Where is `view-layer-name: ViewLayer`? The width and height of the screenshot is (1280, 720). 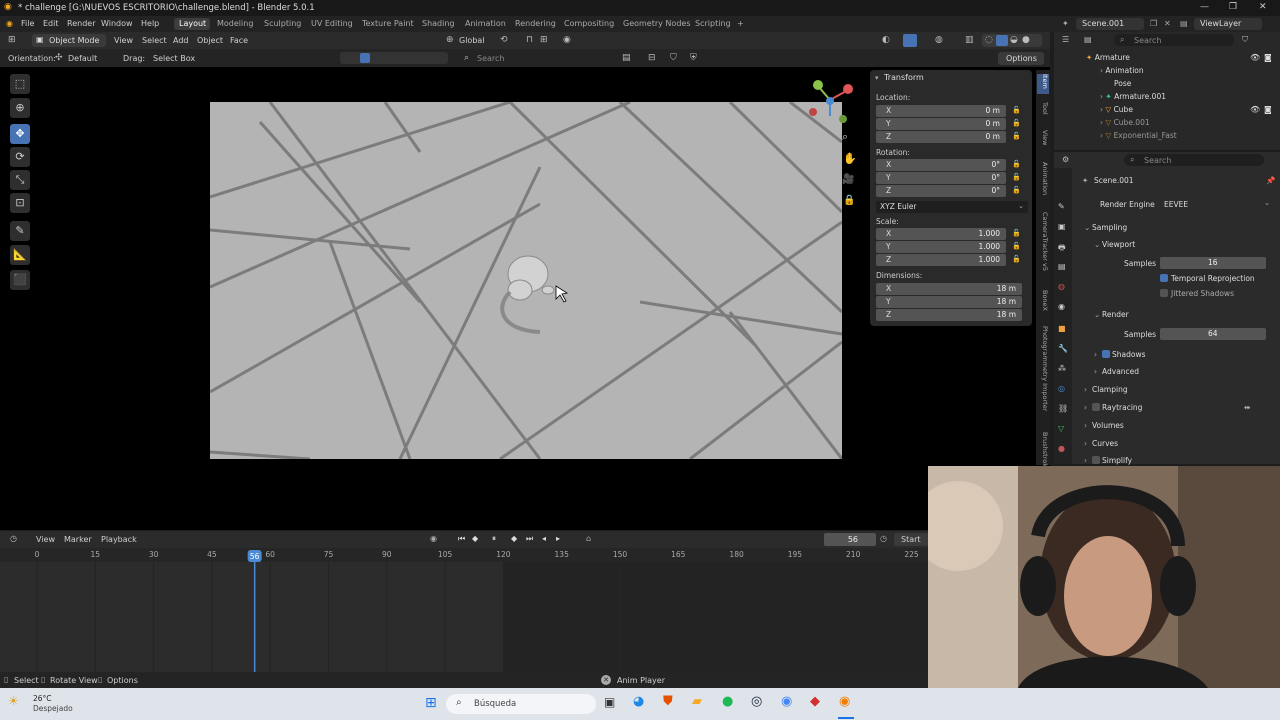 view-layer-name: ViewLayer is located at coordinates (1220, 23).